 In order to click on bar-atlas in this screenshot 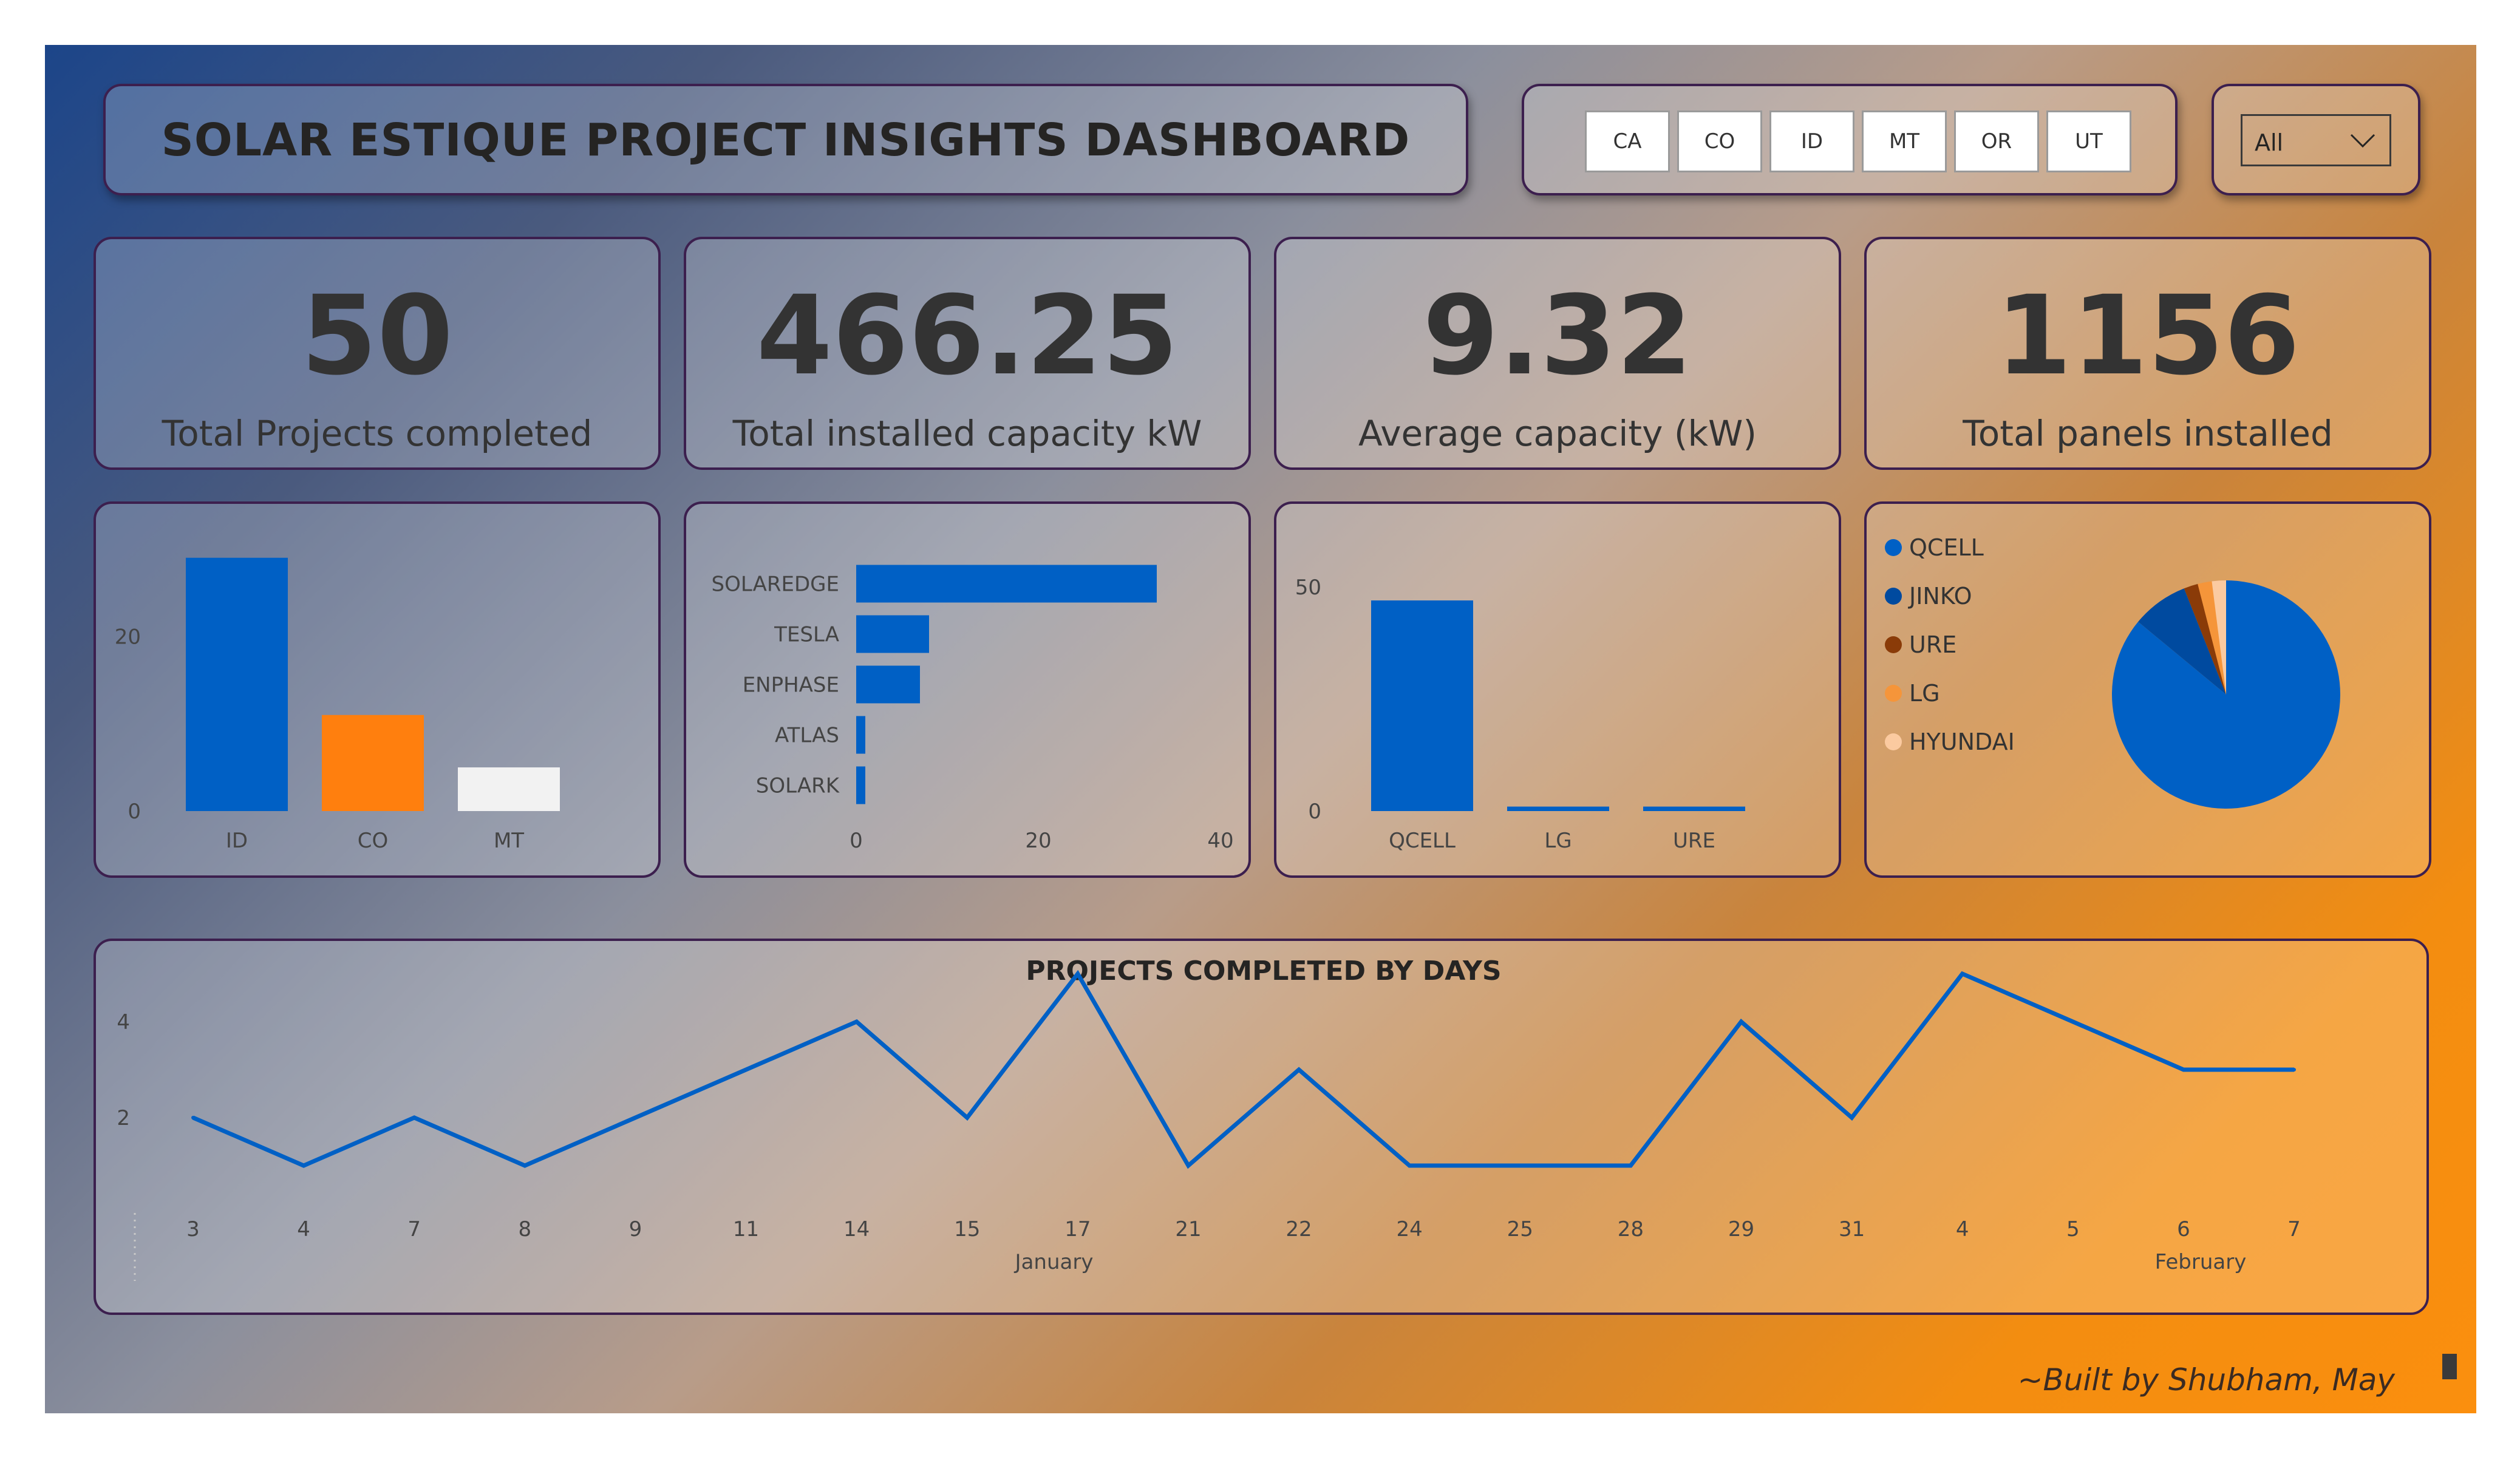, I will do `click(860, 735)`.